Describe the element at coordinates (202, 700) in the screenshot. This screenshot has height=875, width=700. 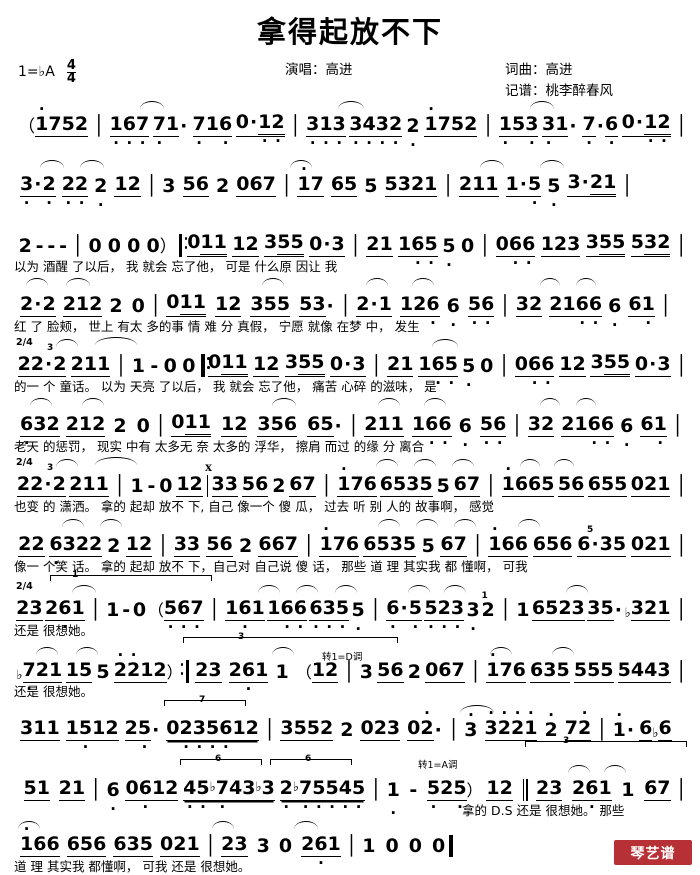
I see `tuplet-number: 7` at that location.